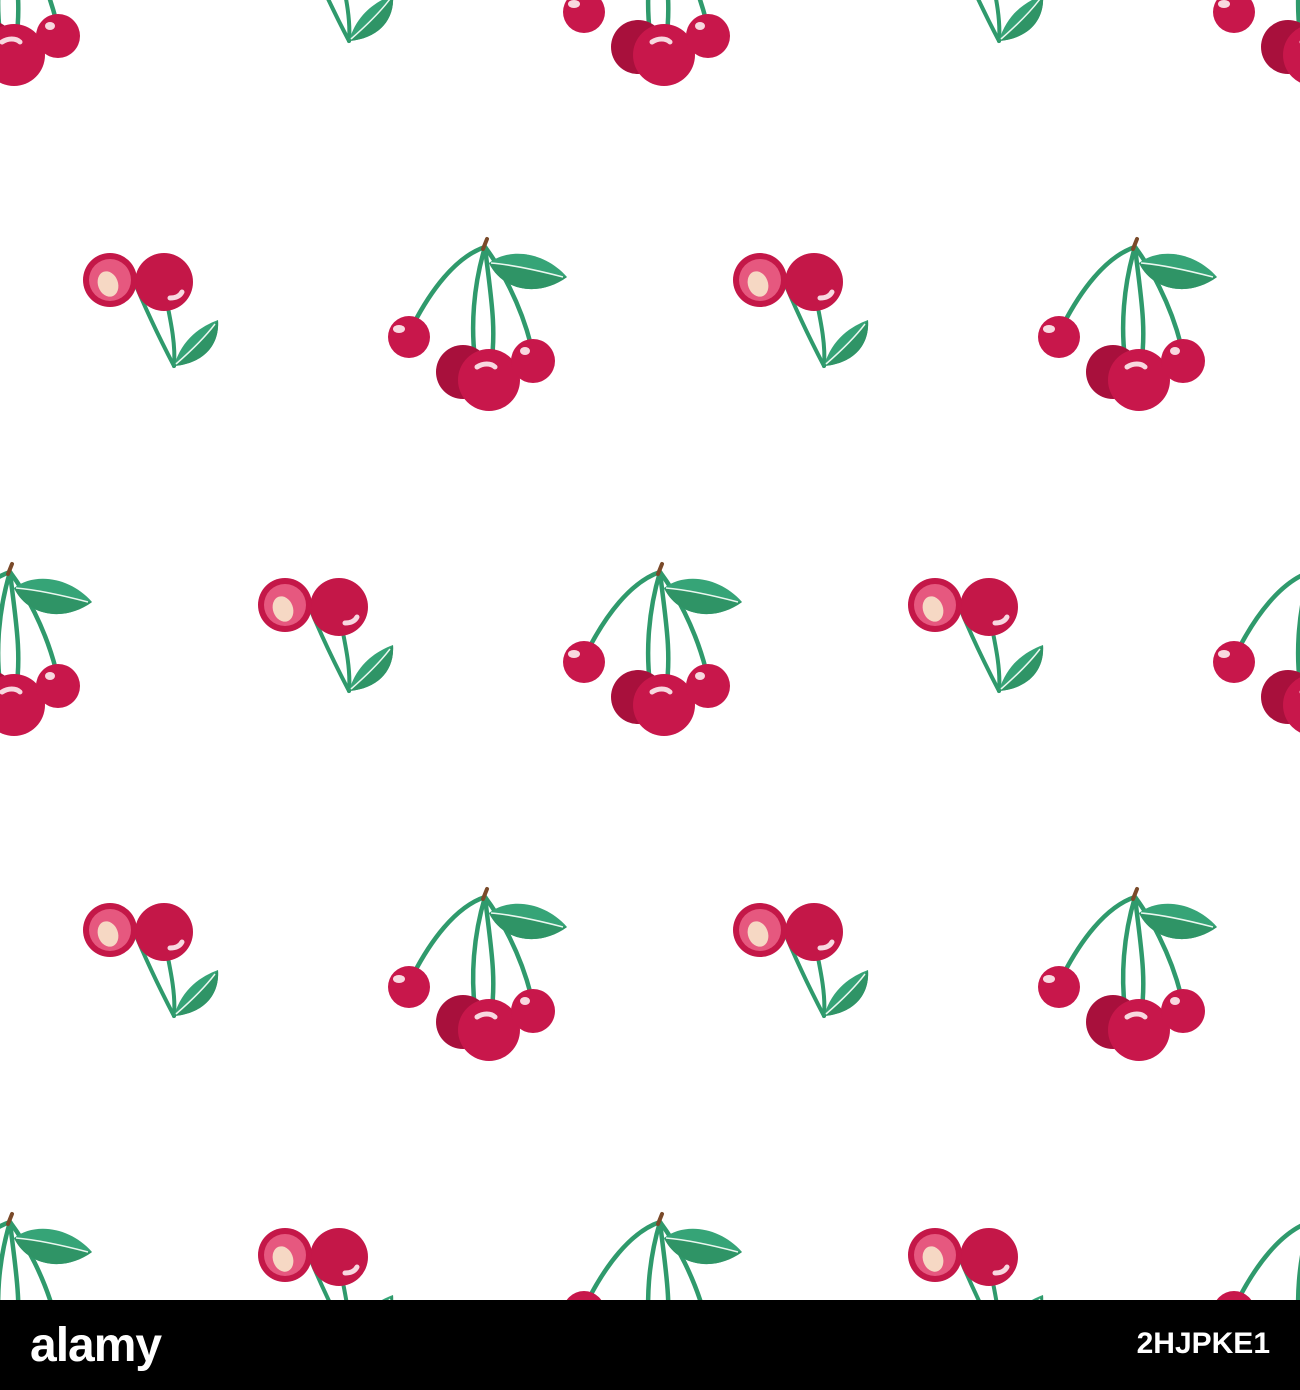  What do you see at coordinates (1203, 1343) in the screenshot?
I see `image-id-label: 2HJPKE1` at bounding box center [1203, 1343].